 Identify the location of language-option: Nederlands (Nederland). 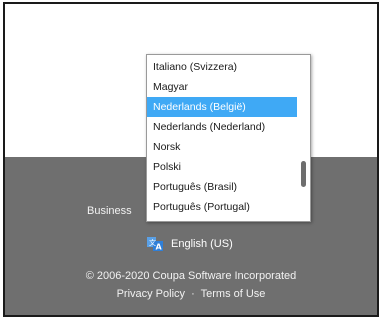
(222, 127).